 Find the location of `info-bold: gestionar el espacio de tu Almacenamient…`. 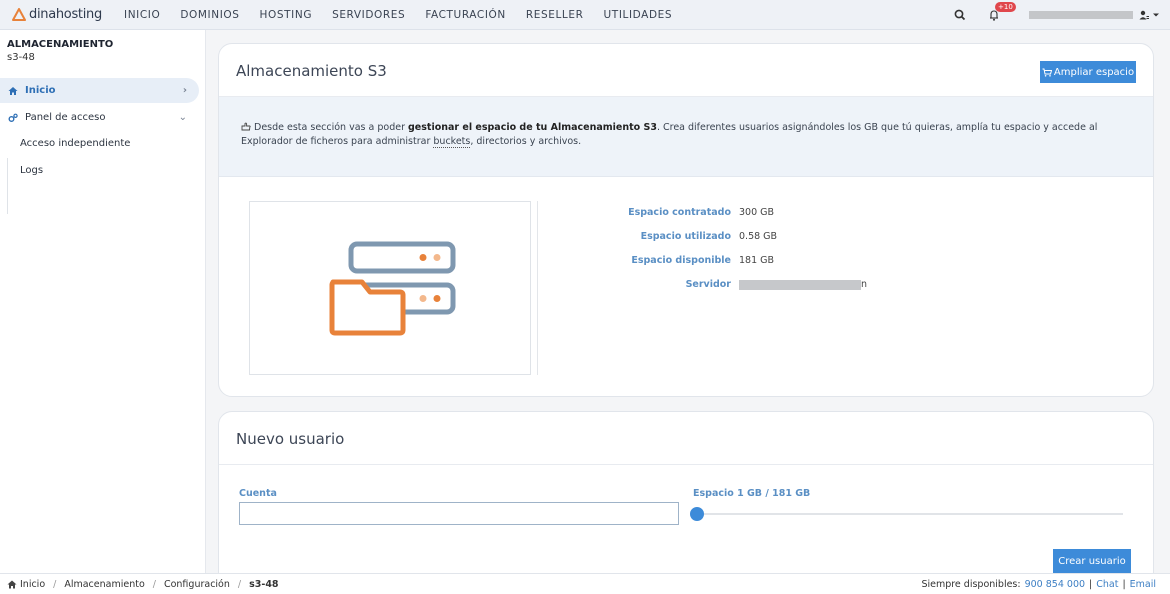

info-bold: gestionar el espacio de tu Almacenamient… is located at coordinates (532, 127).